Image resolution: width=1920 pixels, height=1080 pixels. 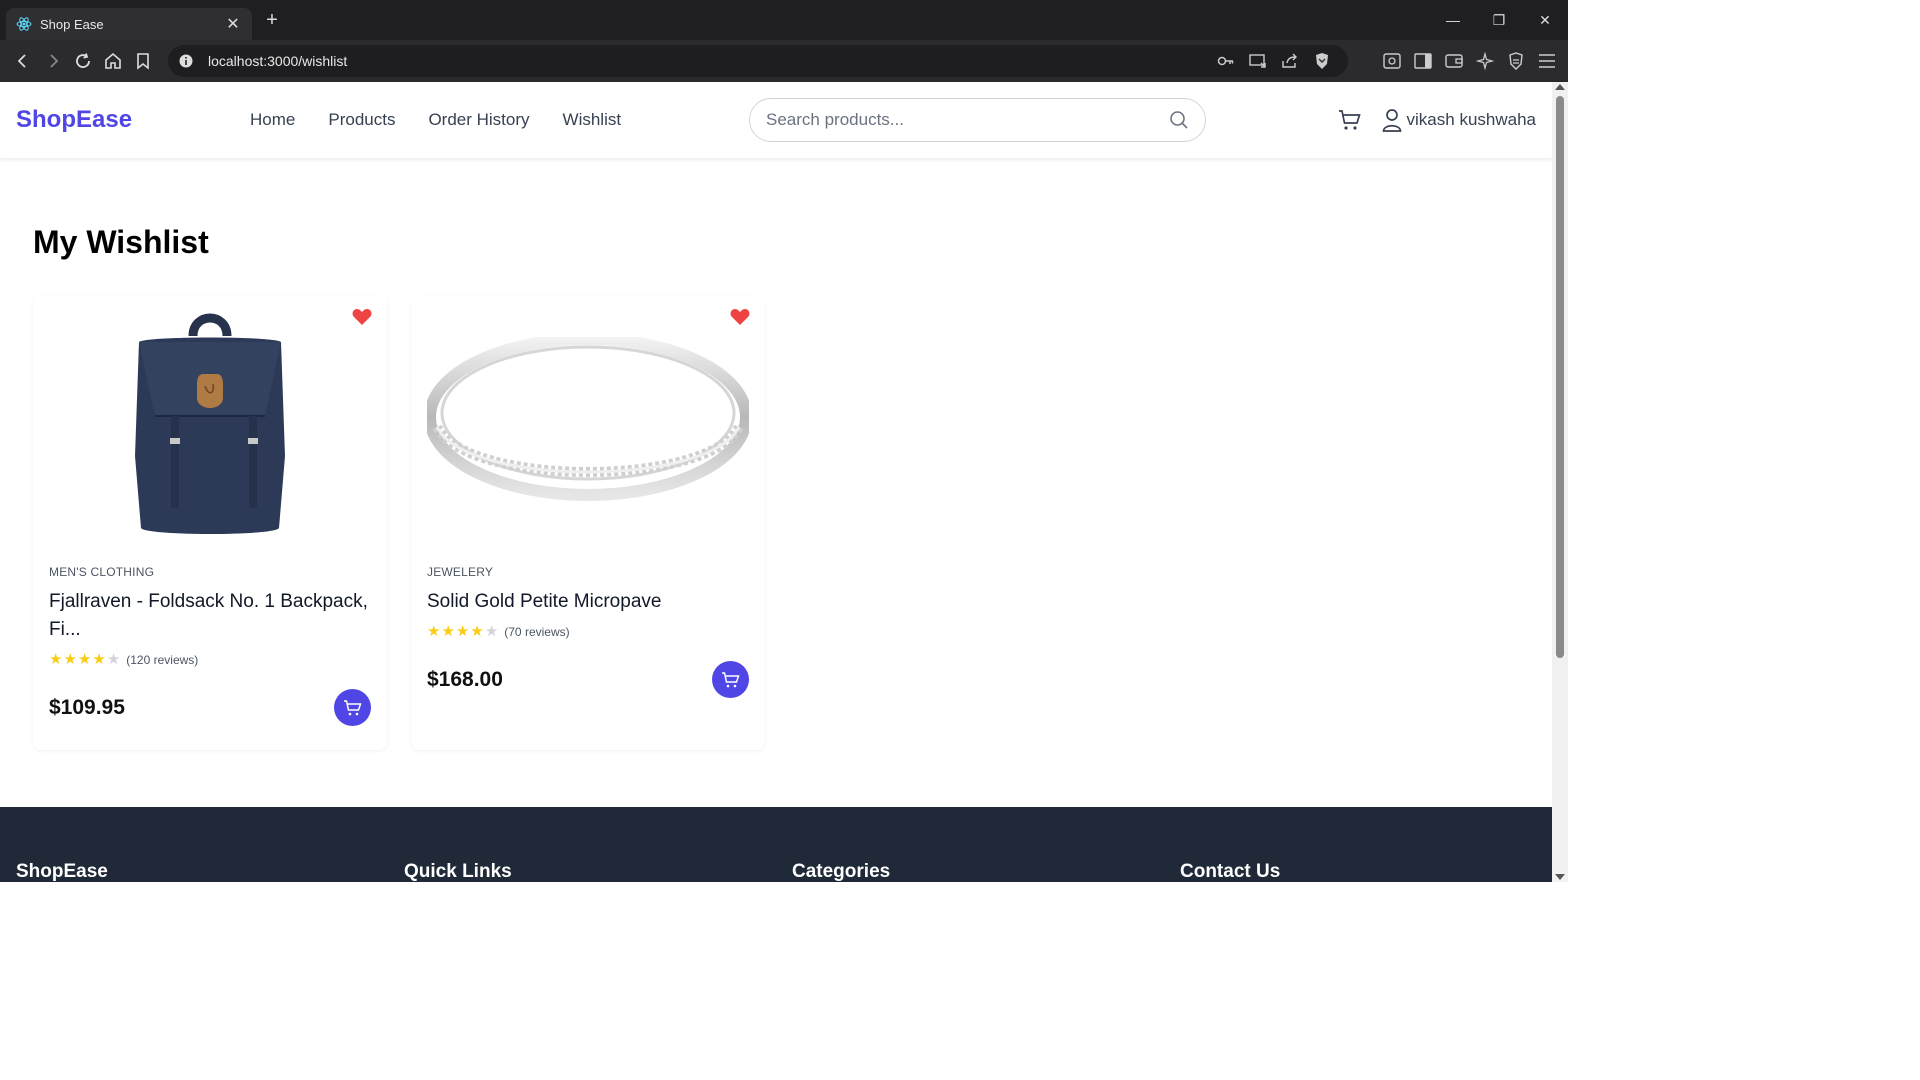 I want to click on backpack-image, so click(x=210, y=423).